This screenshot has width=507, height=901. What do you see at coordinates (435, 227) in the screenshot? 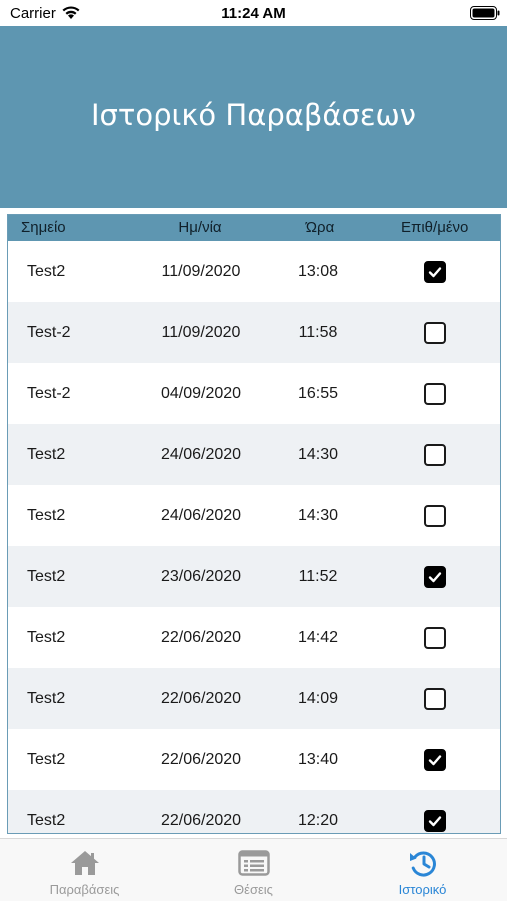
I see `column-header-confirmed: Επιθ/μένο` at bounding box center [435, 227].